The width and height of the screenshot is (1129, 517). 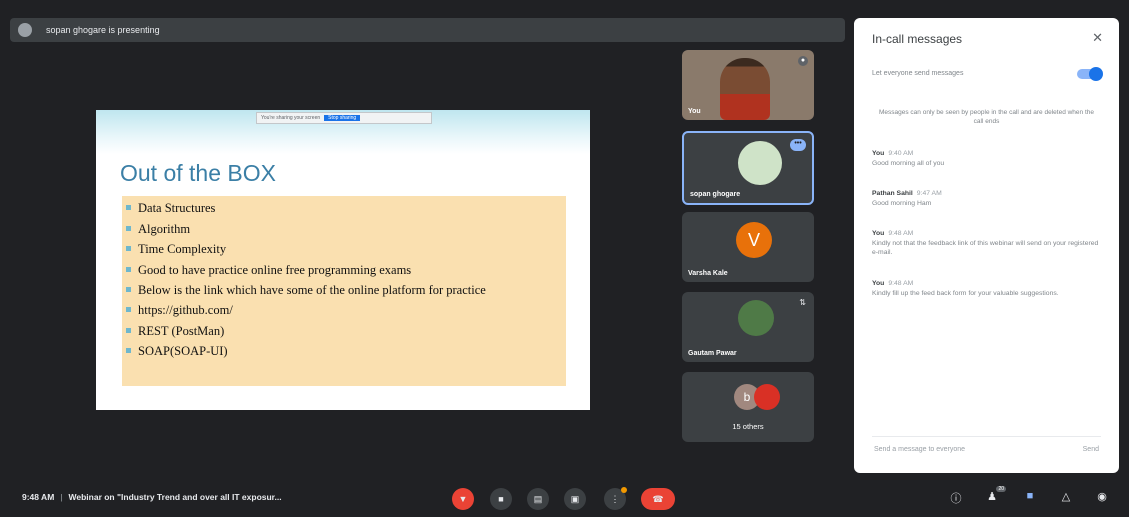 I want to click on more-options-icon: •••, so click(x=798, y=145).